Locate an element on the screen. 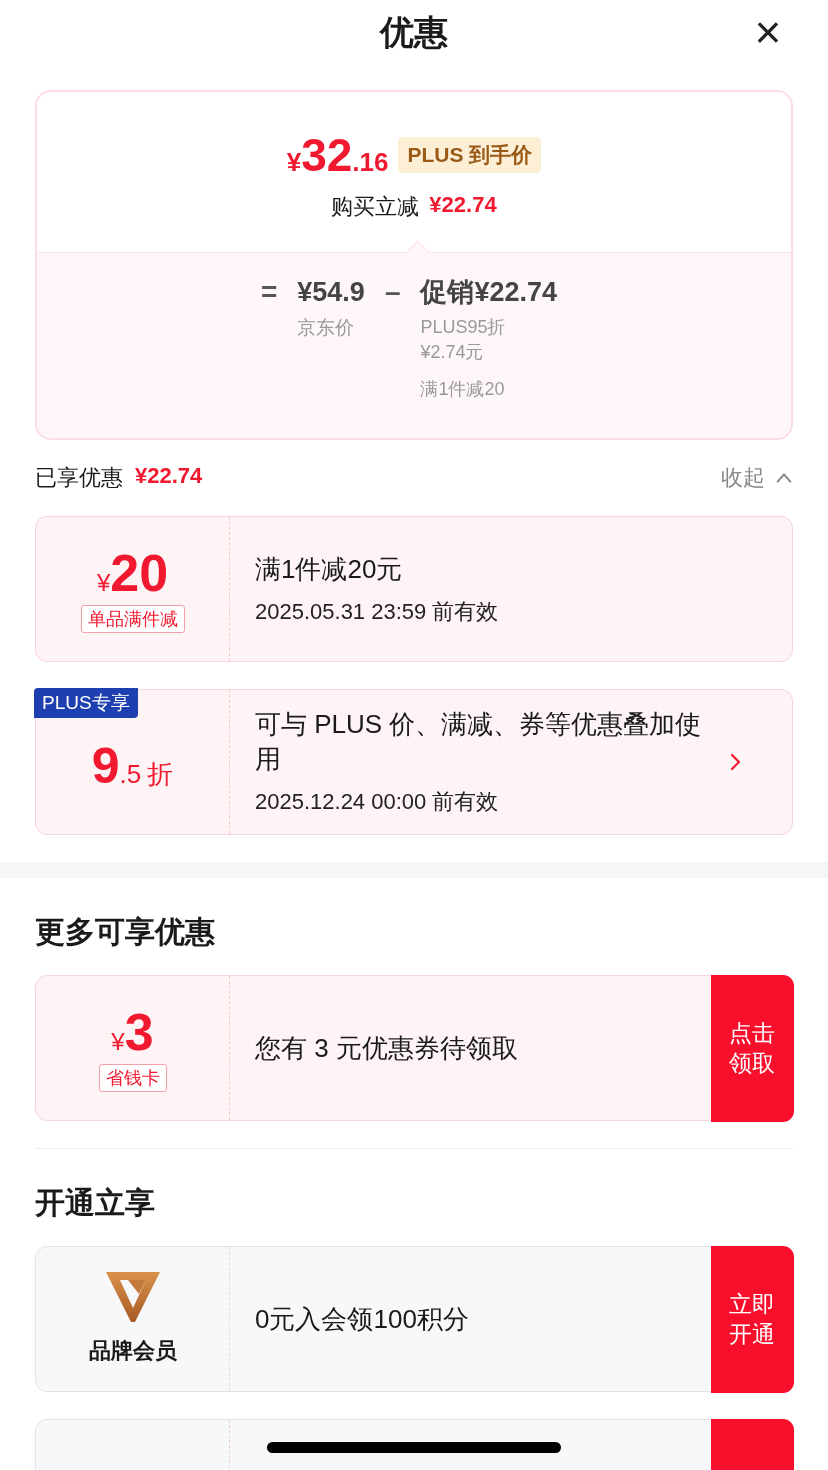  section-title: 更多可享优惠 is located at coordinates (125, 932).